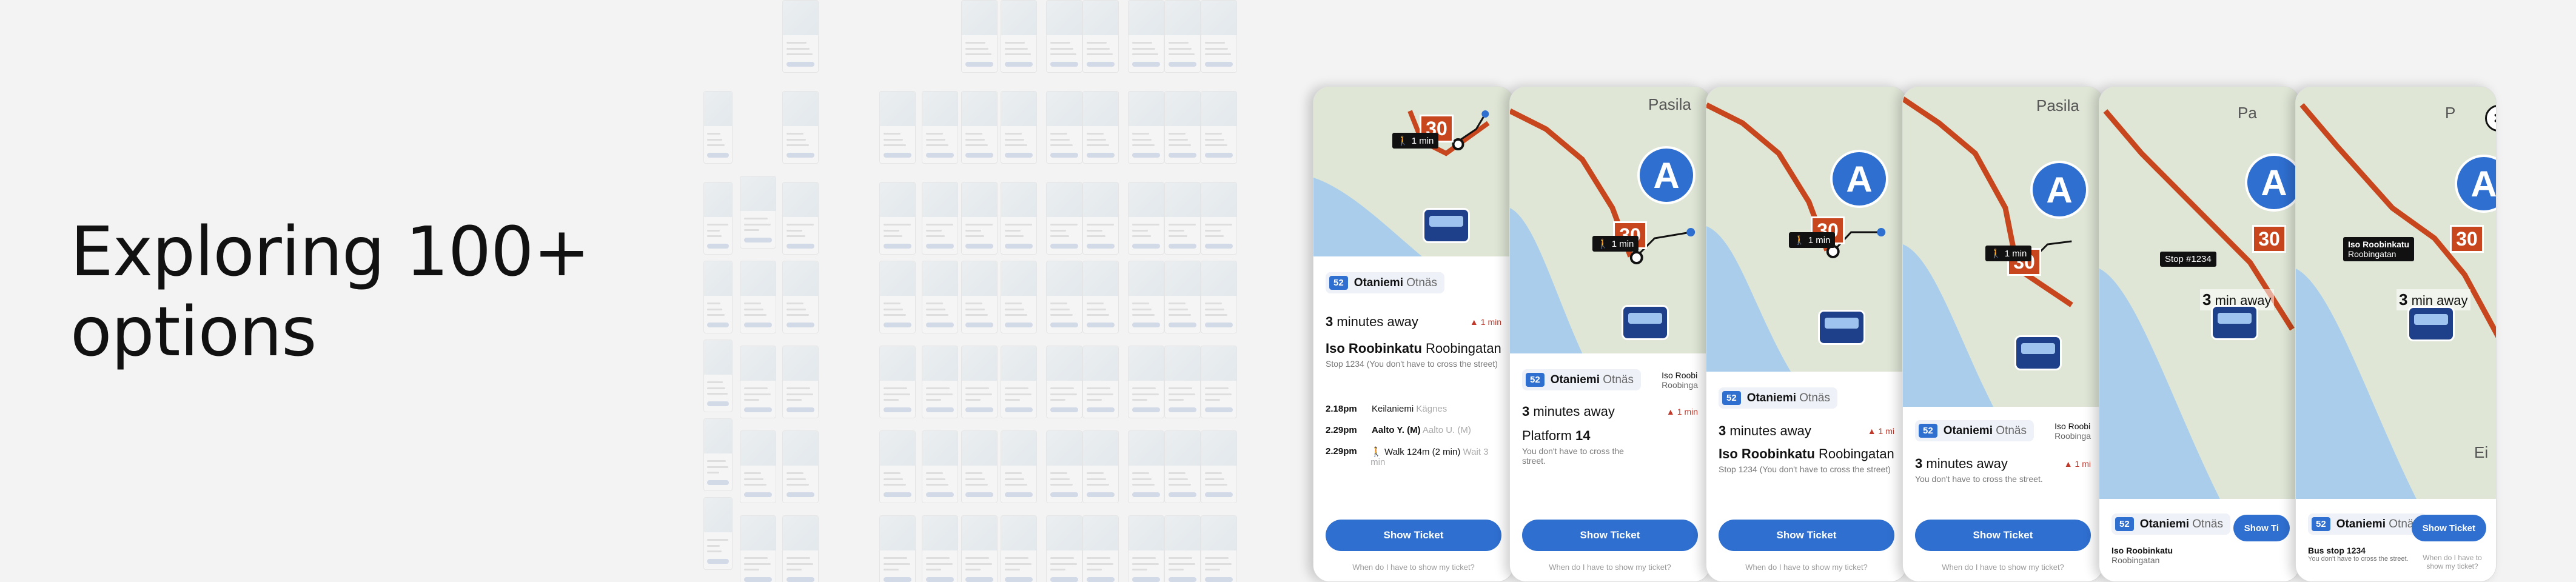 The image size is (2576, 582). What do you see at coordinates (330, 252) in the screenshot?
I see `title-line-1: Exploring 100+` at bounding box center [330, 252].